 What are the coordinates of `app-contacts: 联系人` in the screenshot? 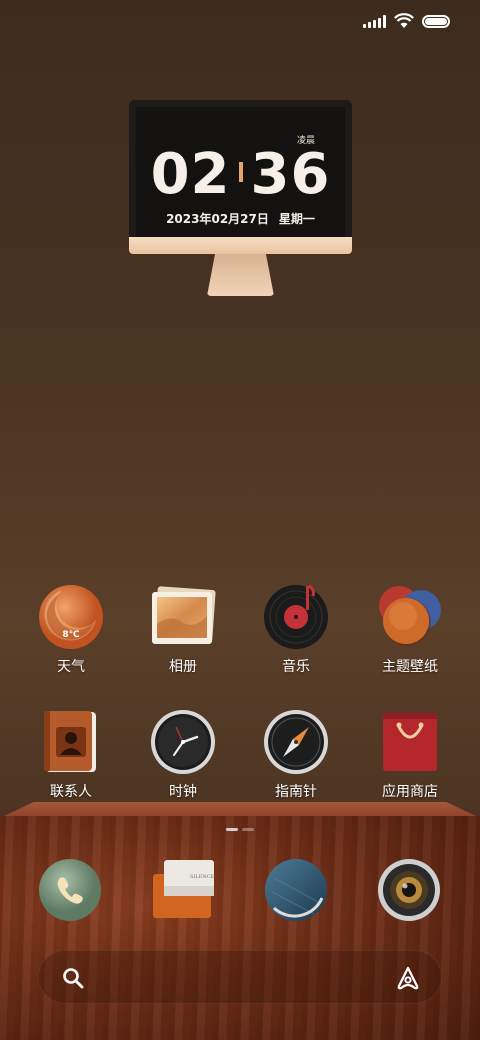 It's located at (71, 755).